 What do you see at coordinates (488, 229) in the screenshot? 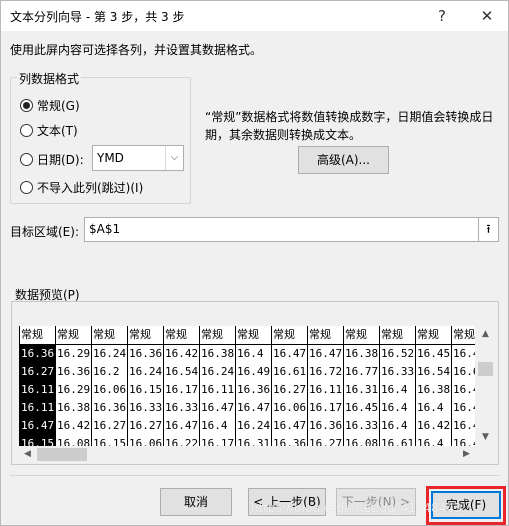
I see `collapse-dialog-icon: ⭱` at bounding box center [488, 229].